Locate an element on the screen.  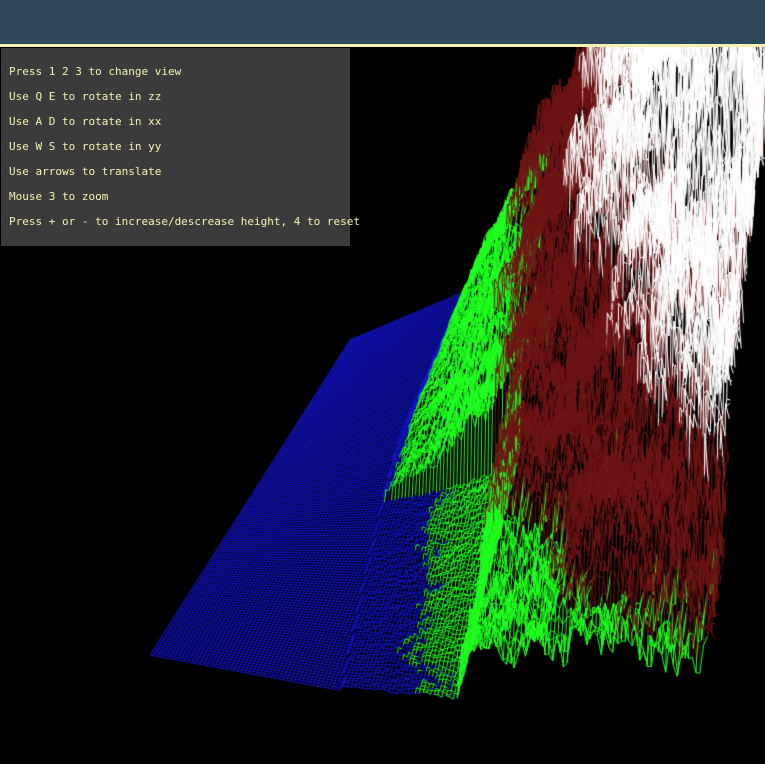
help-line-translate: Use arrows to translate is located at coordinates (85, 171).